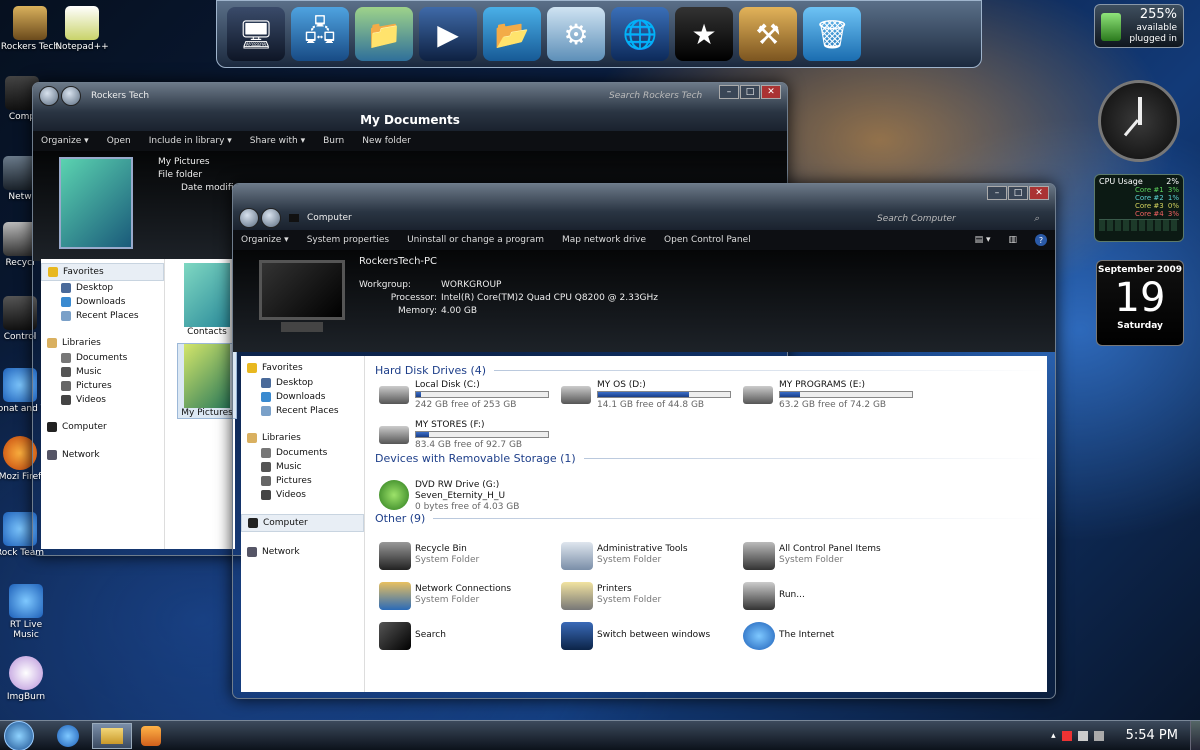 Image resolution: width=1200 pixels, height=750 pixels. What do you see at coordinates (1041, 240) in the screenshot?
I see `help-icon: ?` at bounding box center [1041, 240].